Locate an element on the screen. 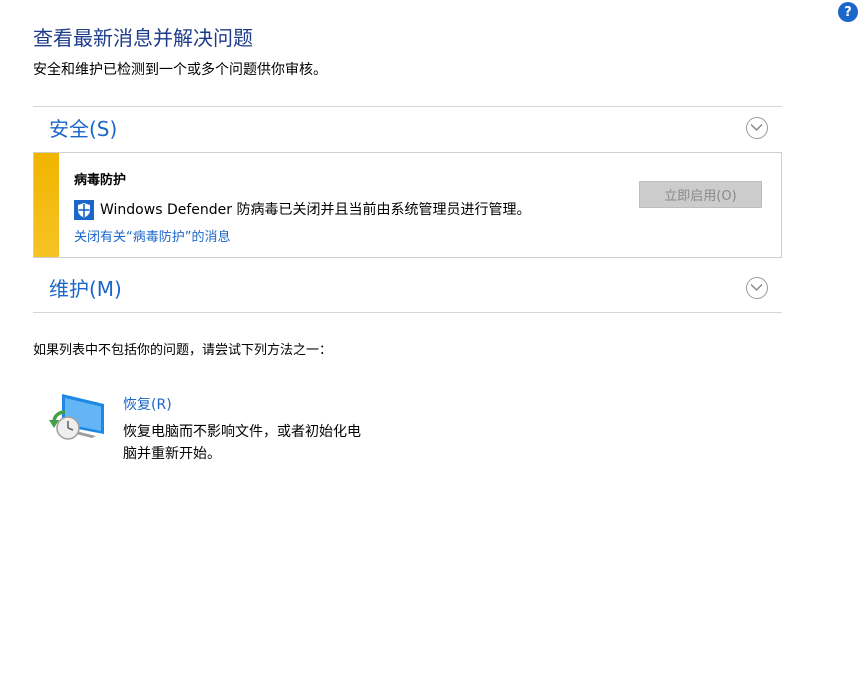  recovery-description: 恢复电脑而不影响文件，或者初始化电脑并重新开始。 is located at coordinates (242, 443).